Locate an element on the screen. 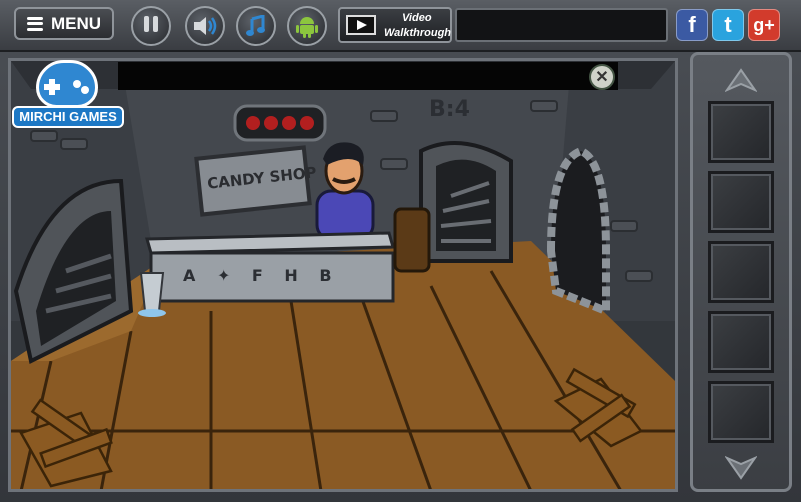 The width and height of the screenshot is (801, 502). logo-text: MIRCHI GAMES is located at coordinates (68, 117).